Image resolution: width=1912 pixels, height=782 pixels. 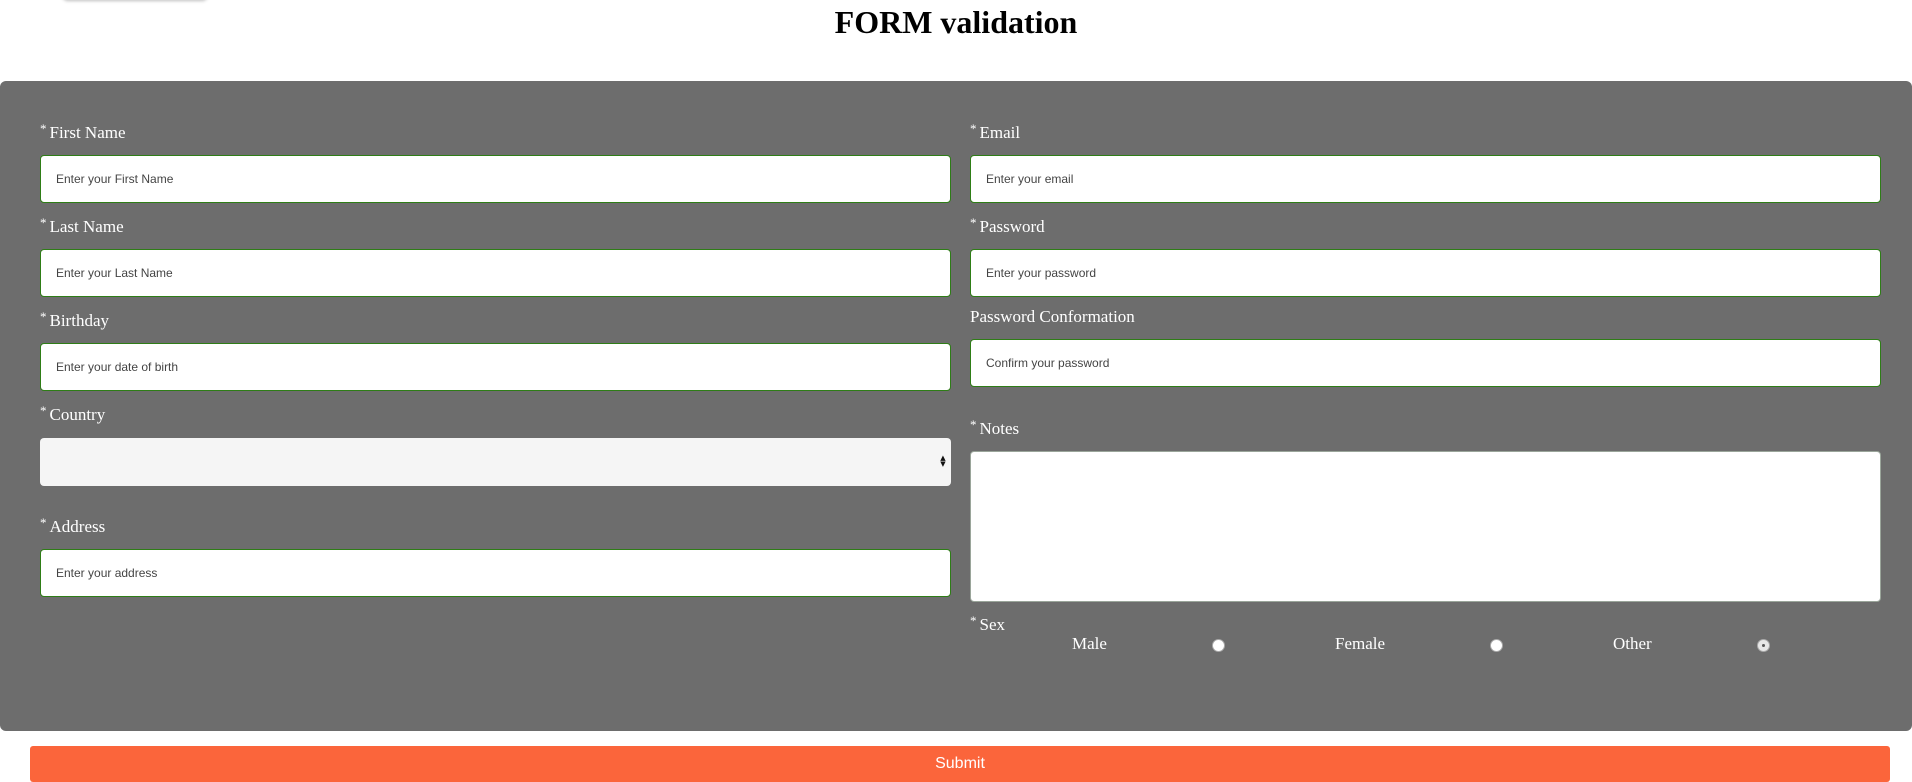 I want to click on sex-label-text: Sex, so click(x=992, y=624).